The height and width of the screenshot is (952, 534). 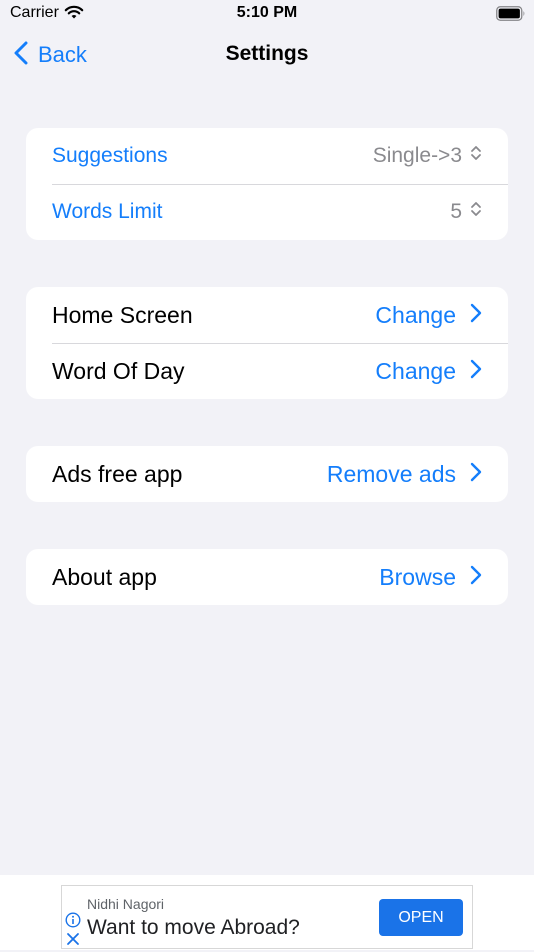 I want to click on ad-banner-area: Nidhi Nagori Want to move Abroad? OPEN, so click(x=267, y=912).